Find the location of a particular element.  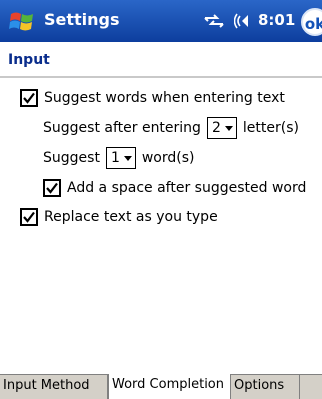

replace-text-row: Replace text as you type is located at coordinates (119, 217).